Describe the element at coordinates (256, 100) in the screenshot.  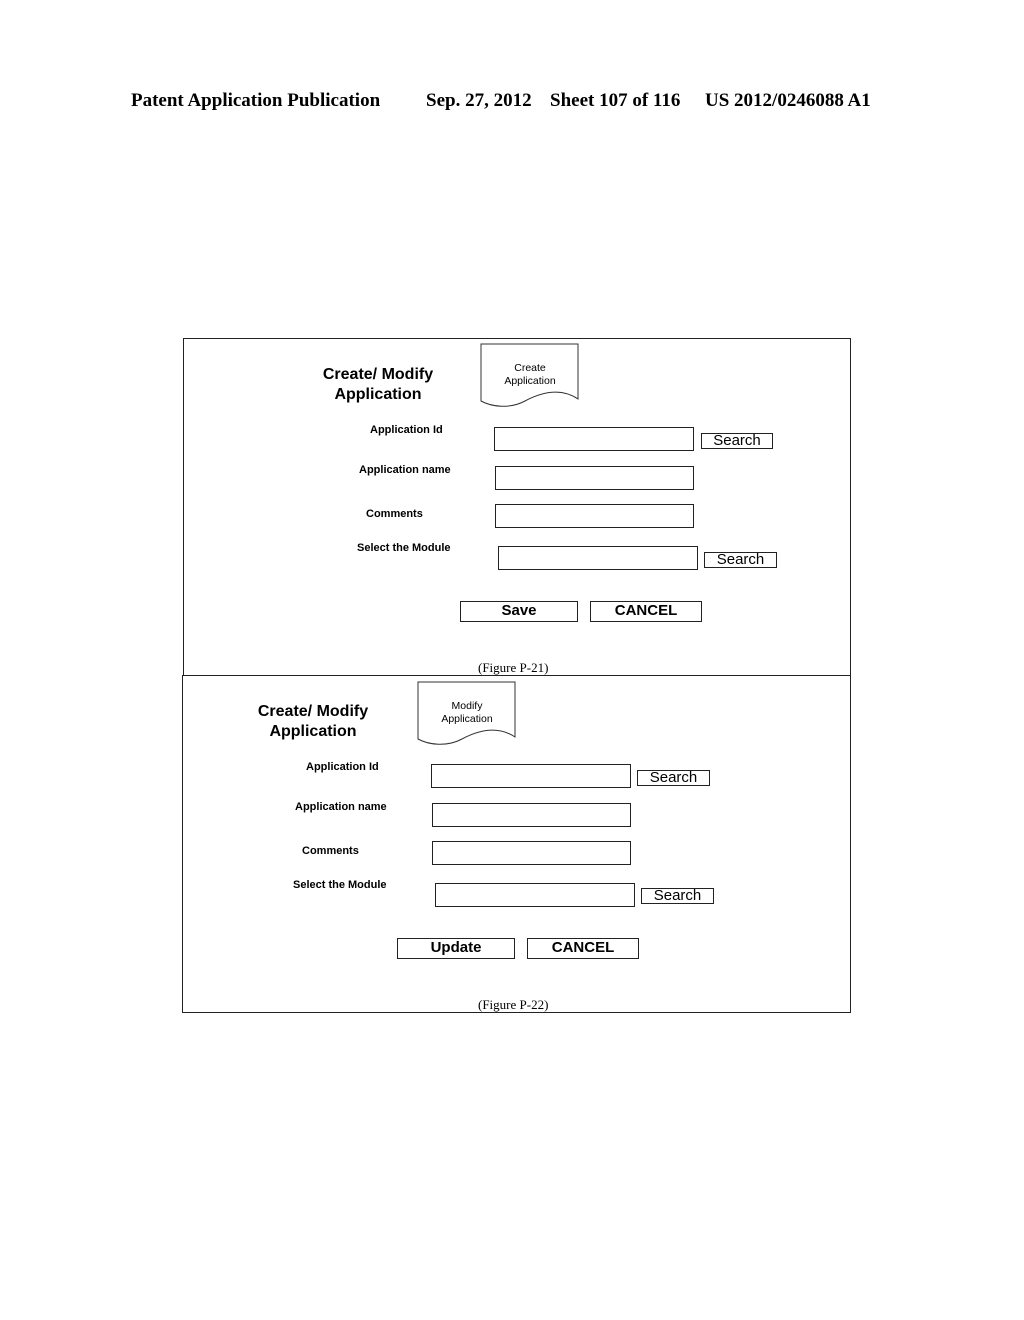
I see `publication-label: Patent Application Publication` at that location.